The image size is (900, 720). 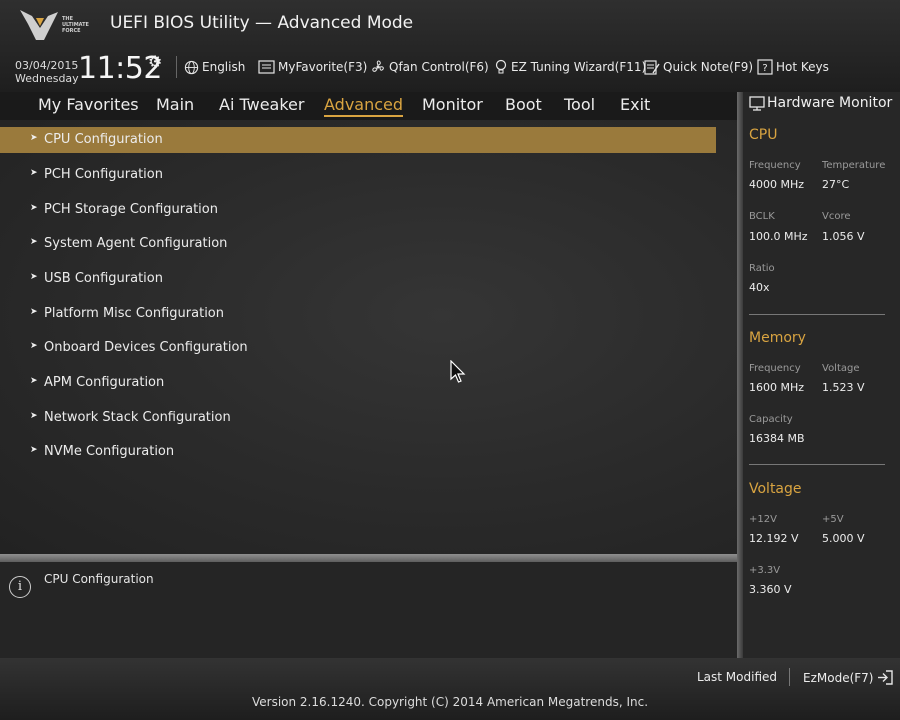 What do you see at coordinates (88, 104) in the screenshot?
I see `tab-my-favorites: My Favorites` at bounding box center [88, 104].